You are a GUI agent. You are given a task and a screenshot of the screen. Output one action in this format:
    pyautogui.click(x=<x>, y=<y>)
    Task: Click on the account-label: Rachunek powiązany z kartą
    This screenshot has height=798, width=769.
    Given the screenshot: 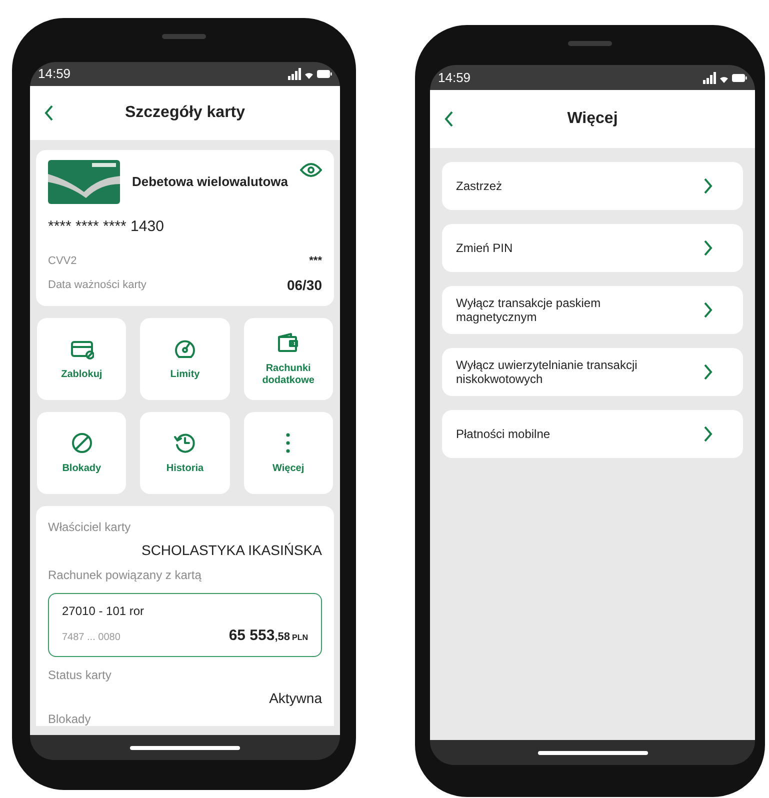 What is the action you would take?
    pyautogui.click(x=125, y=575)
    